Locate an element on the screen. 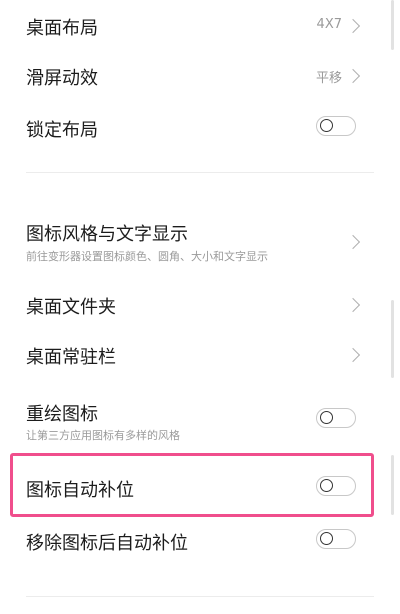 This screenshot has width=400, height=614. setting-auto-fill-after-remove: 移除图标后自动补位 is located at coordinates (192, 546).